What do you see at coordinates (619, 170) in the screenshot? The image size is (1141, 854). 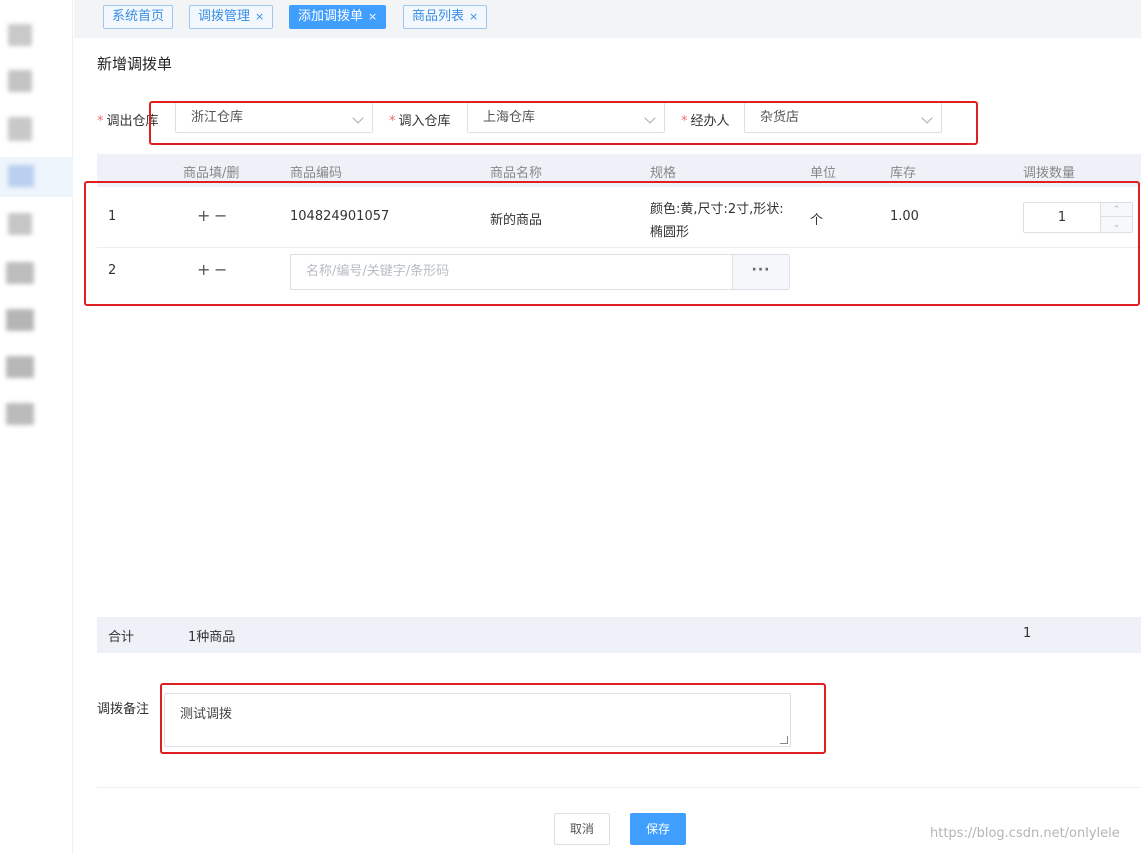 I see `table-header` at bounding box center [619, 170].